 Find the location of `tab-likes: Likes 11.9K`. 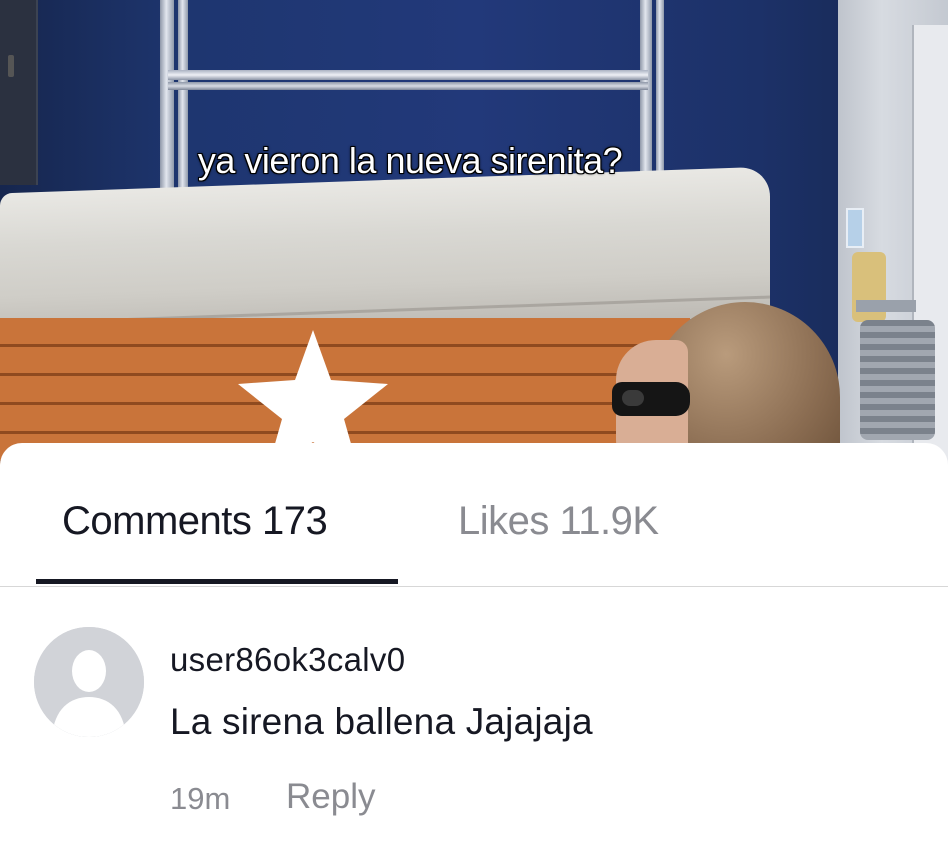

tab-likes: Likes 11.9K is located at coordinates (558, 521).